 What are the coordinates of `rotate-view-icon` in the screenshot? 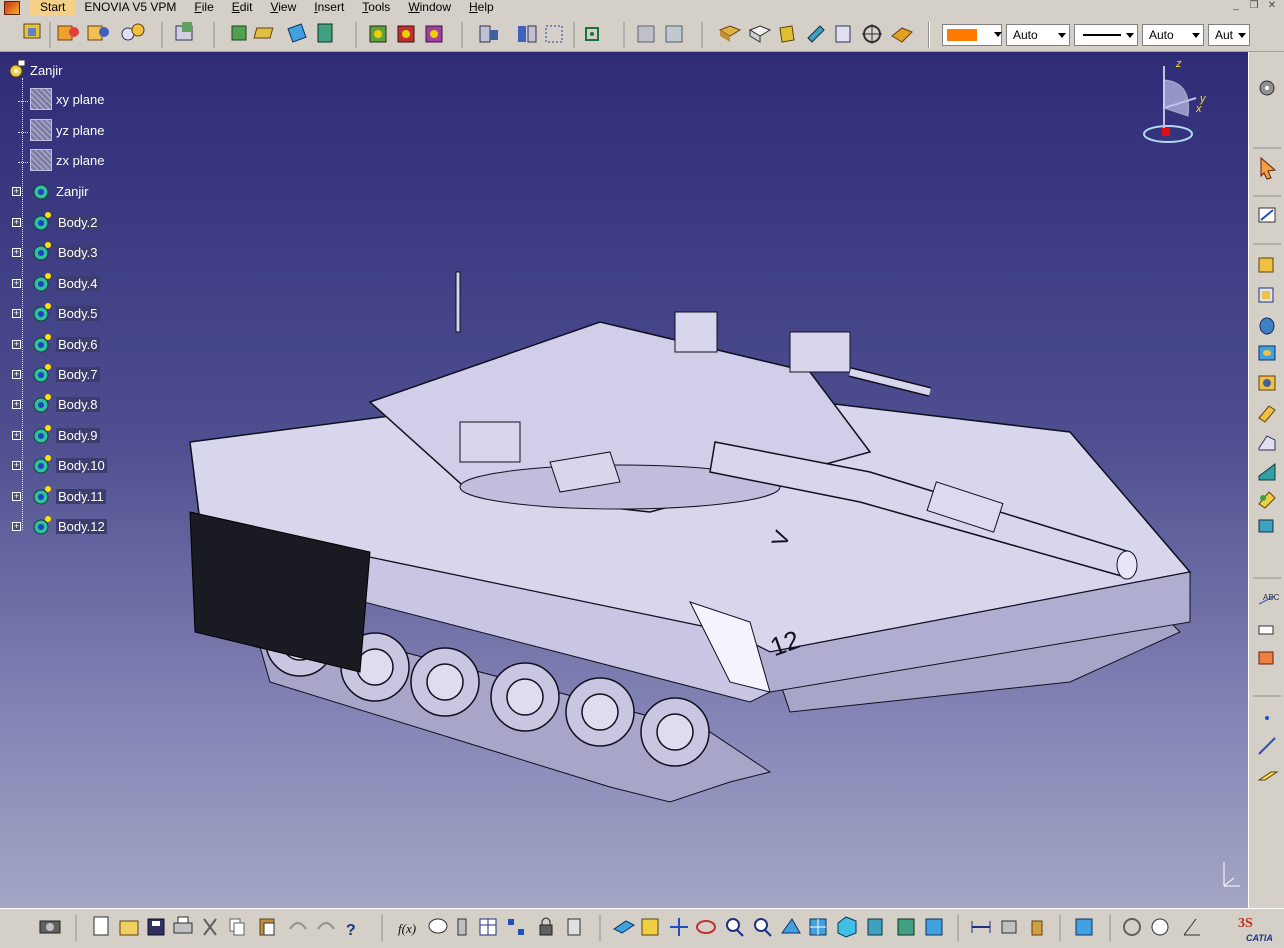 It's located at (706, 927).